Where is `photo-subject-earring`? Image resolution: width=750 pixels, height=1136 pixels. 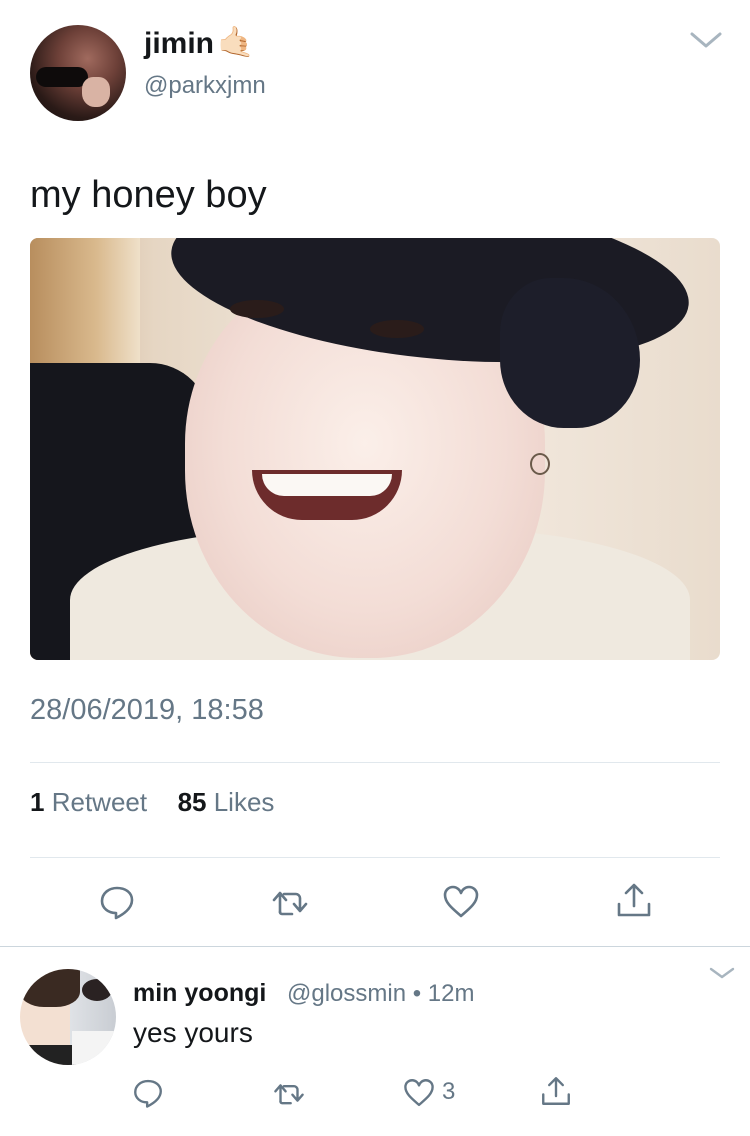 photo-subject-earring is located at coordinates (540, 464).